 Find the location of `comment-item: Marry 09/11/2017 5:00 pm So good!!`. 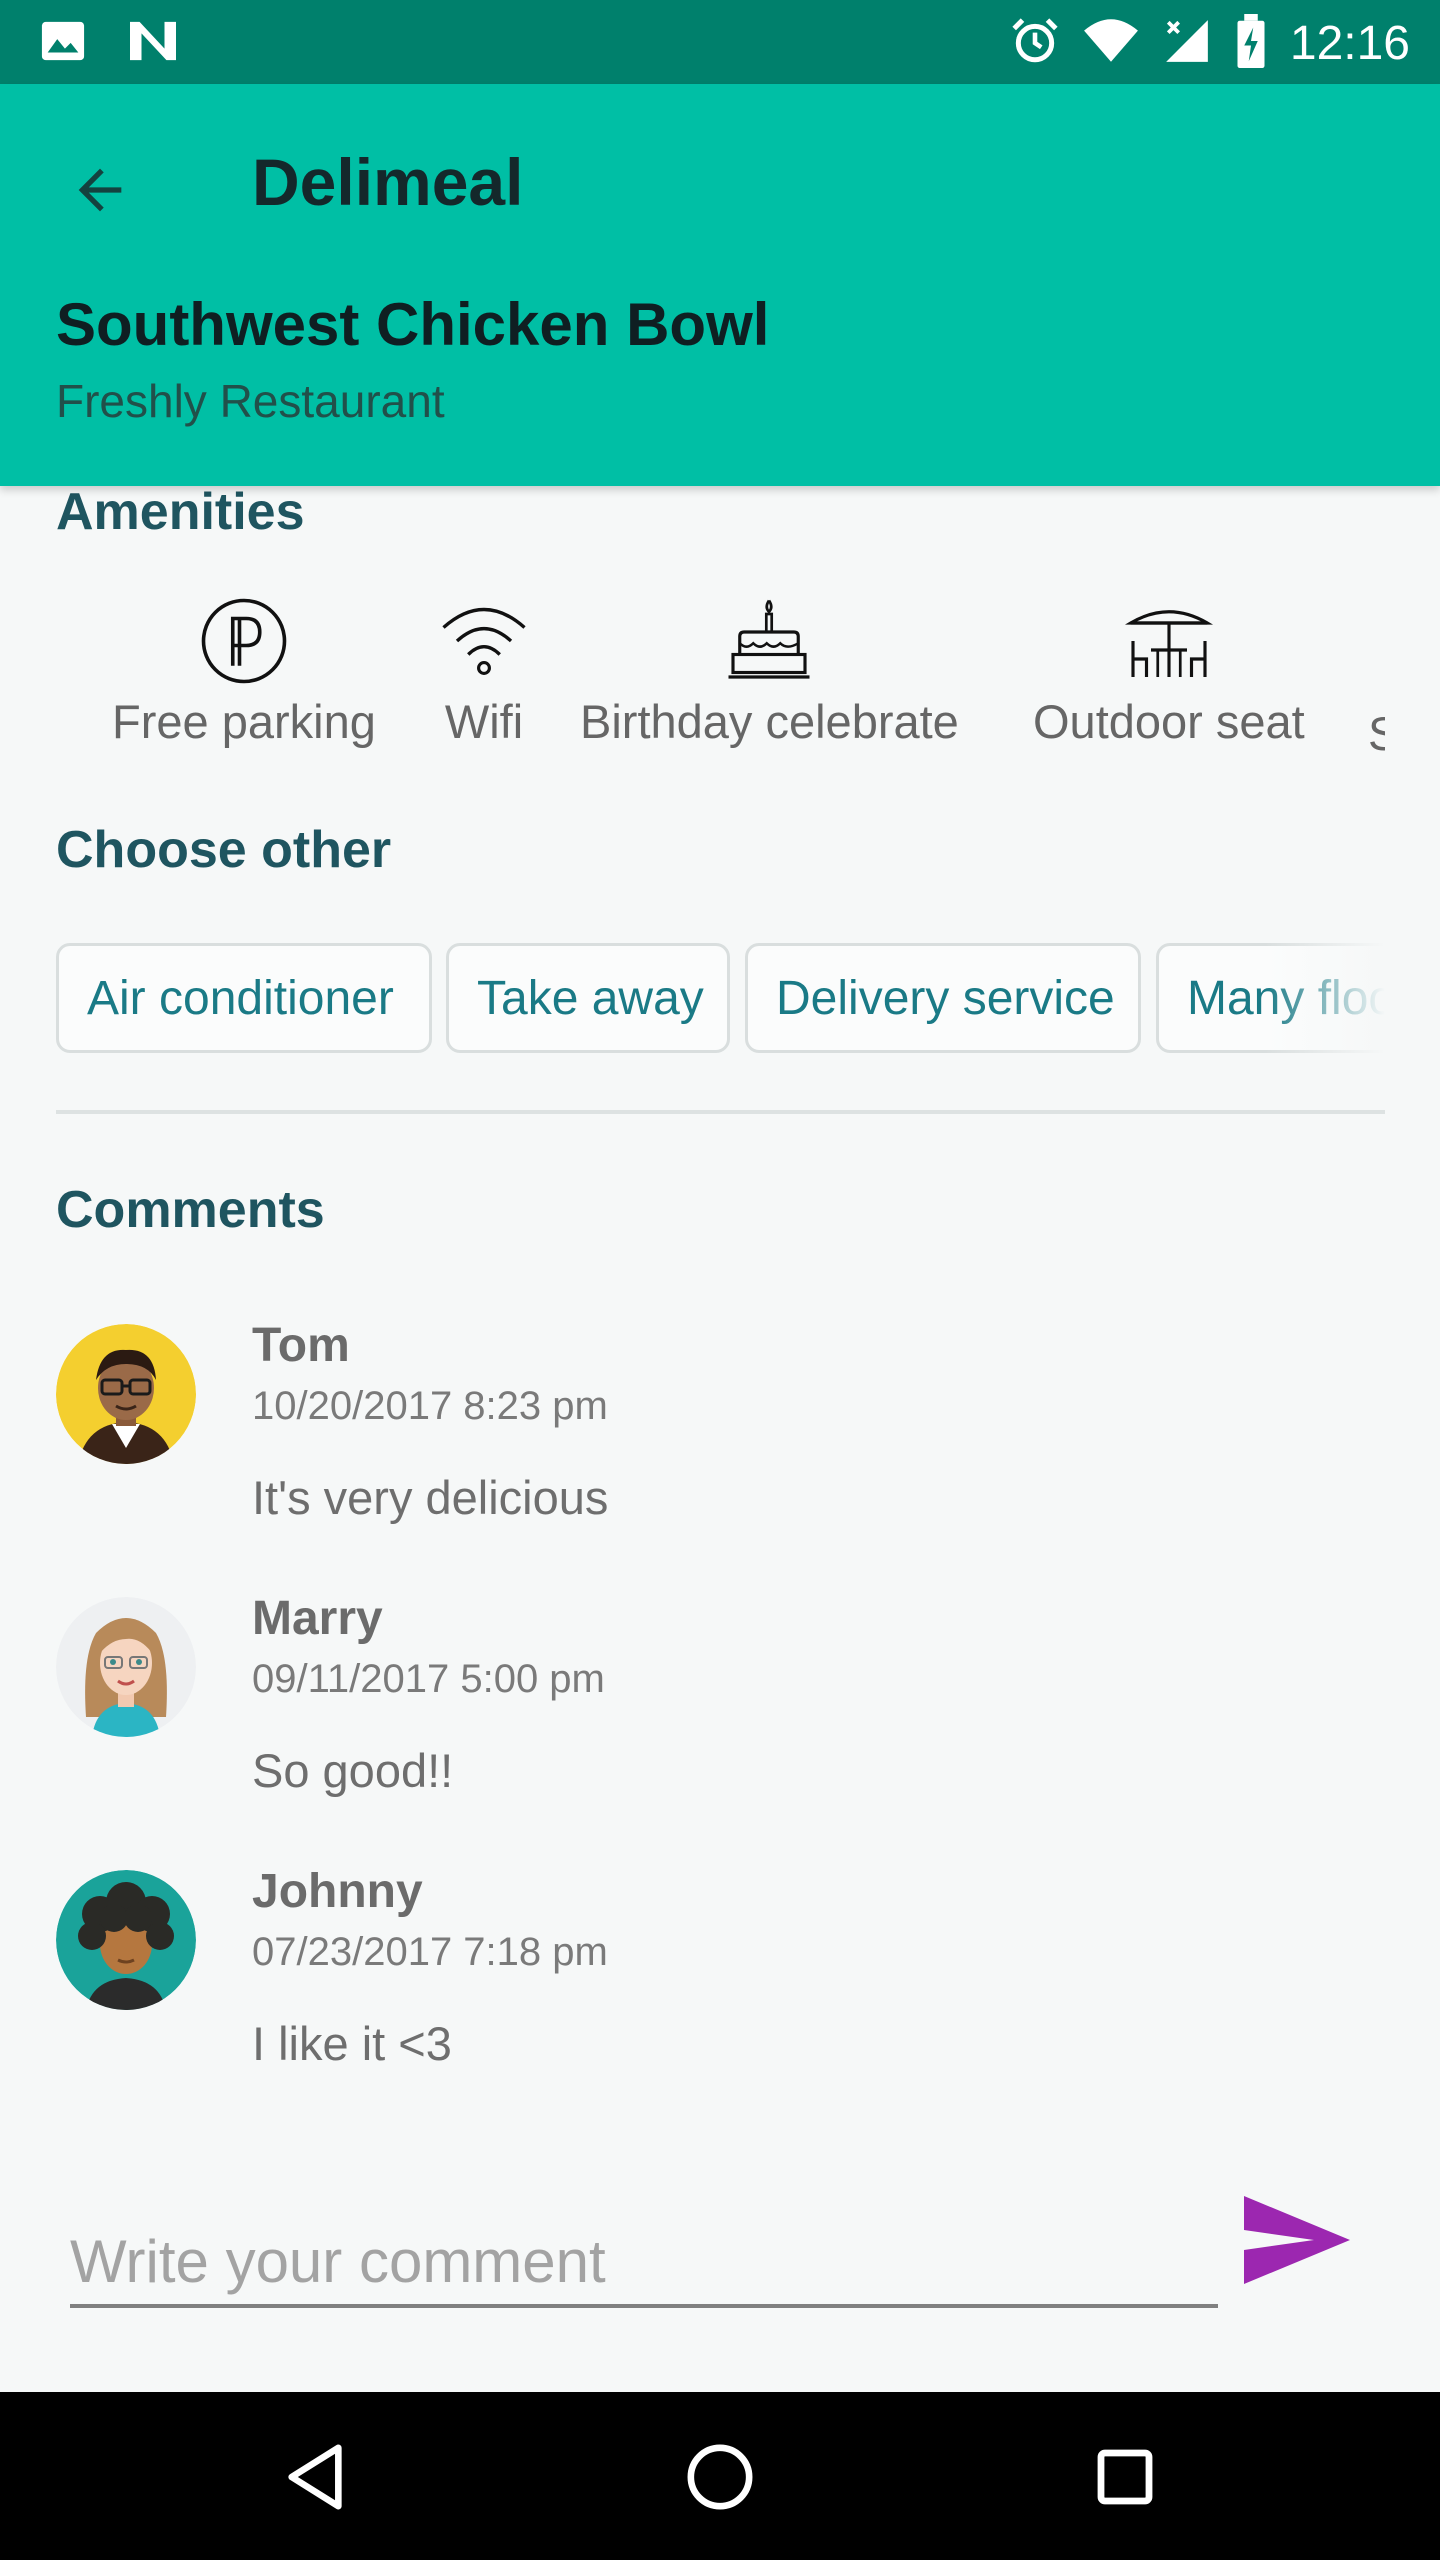

comment-item: Marry 09/11/2017 5:00 pm So good!! is located at coordinates (720, 1724).